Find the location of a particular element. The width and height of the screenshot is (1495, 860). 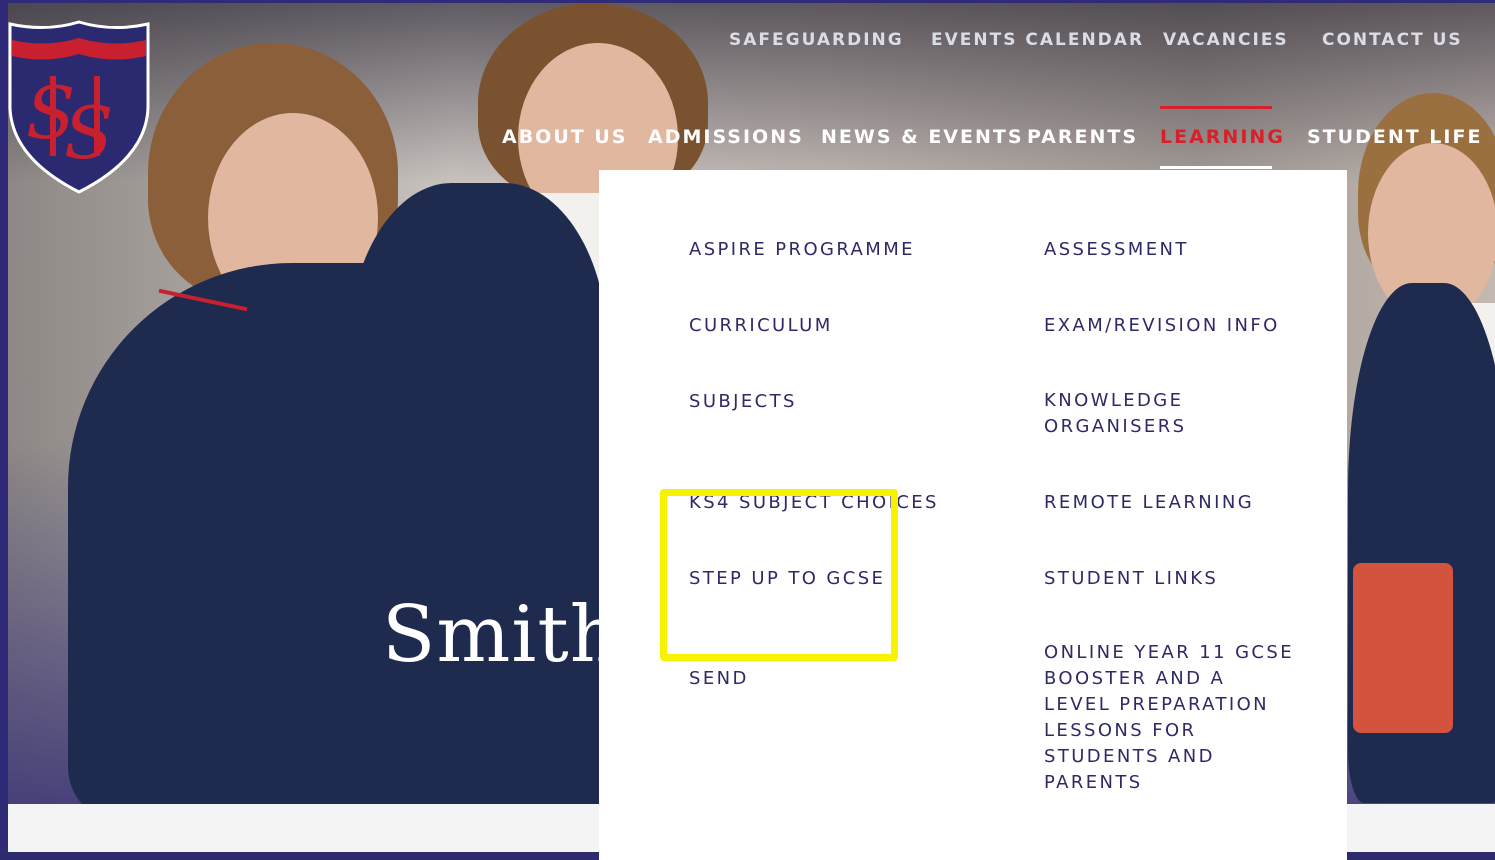

menu-item-student-links: STUDENT LINKS is located at coordinates (1131, 579).